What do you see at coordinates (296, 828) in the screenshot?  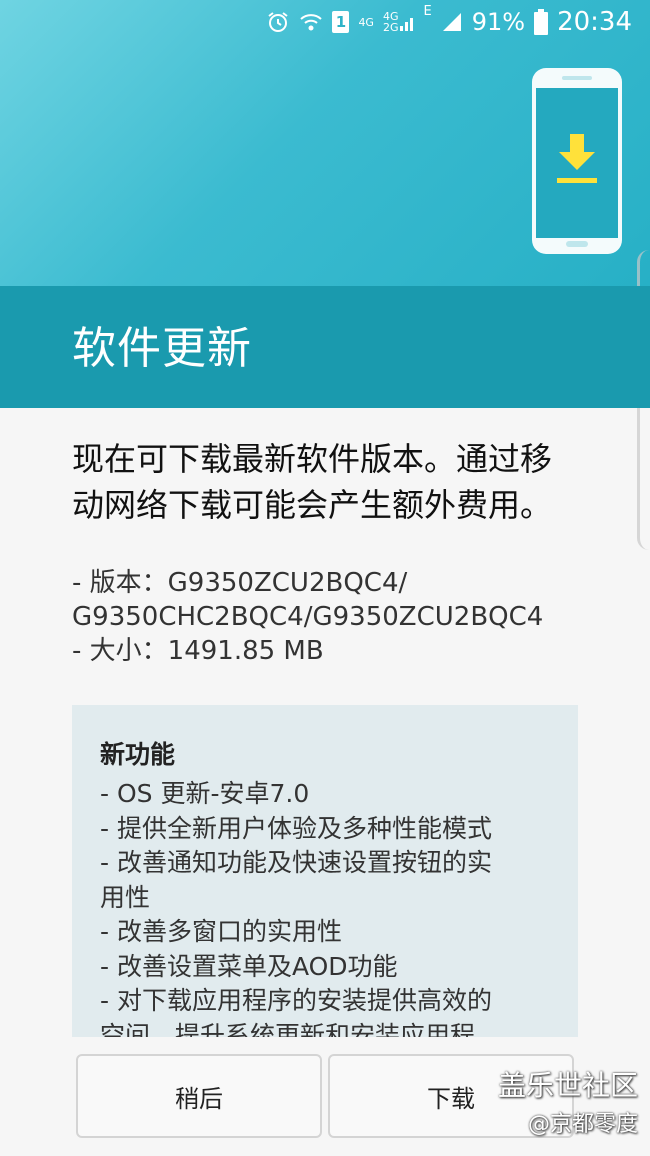 I see `release-note-item: - 提供全新用户体验及多种性能模式` at bounding box center [296, 828].